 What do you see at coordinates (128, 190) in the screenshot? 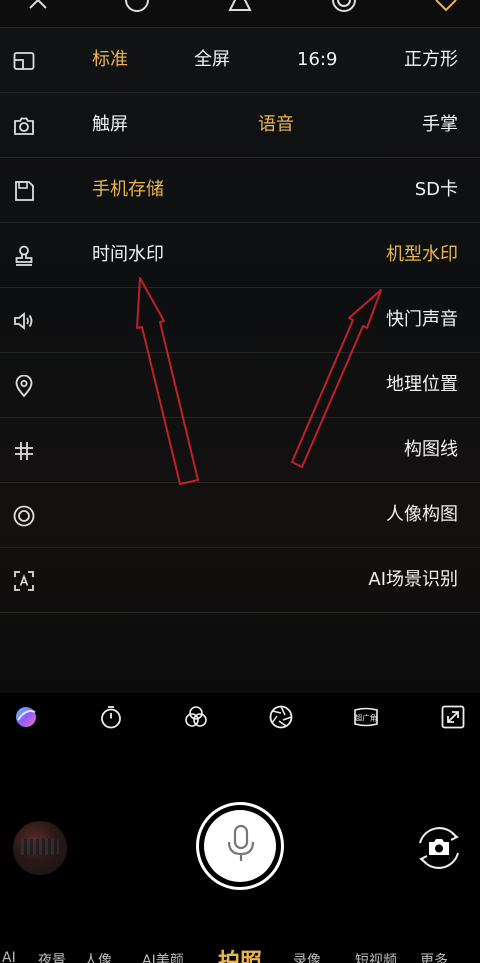
I see `option-phone-storage: 手机存储` at bounding box center [128, 190].